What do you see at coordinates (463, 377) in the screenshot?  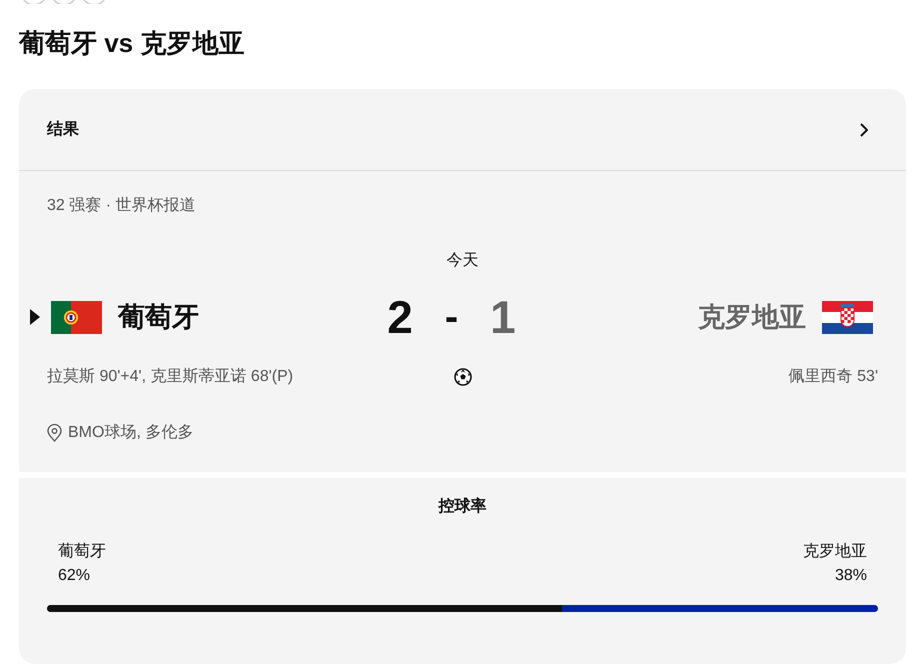 I see `soccer-ball-icon` at bounding box center [463, 377].